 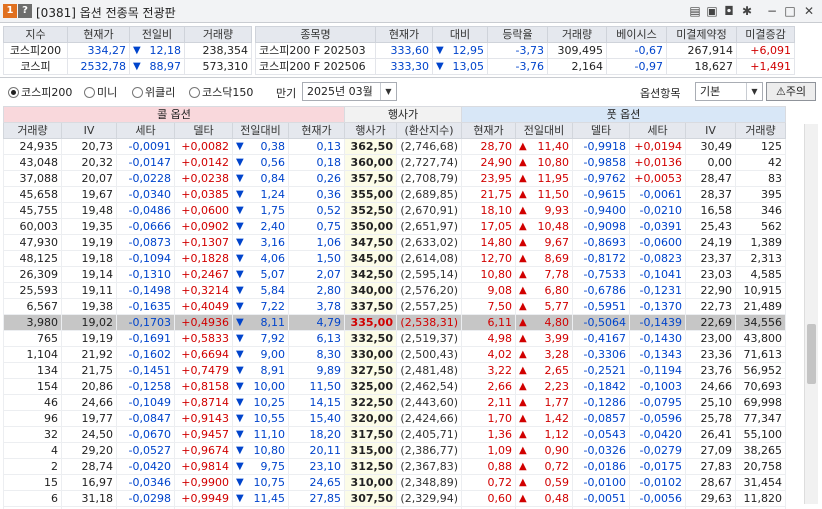 What do you see at coordinates (89, 434) in the screenshot?
I see `call-iv: 24,50` at bounding box center [89, 434].